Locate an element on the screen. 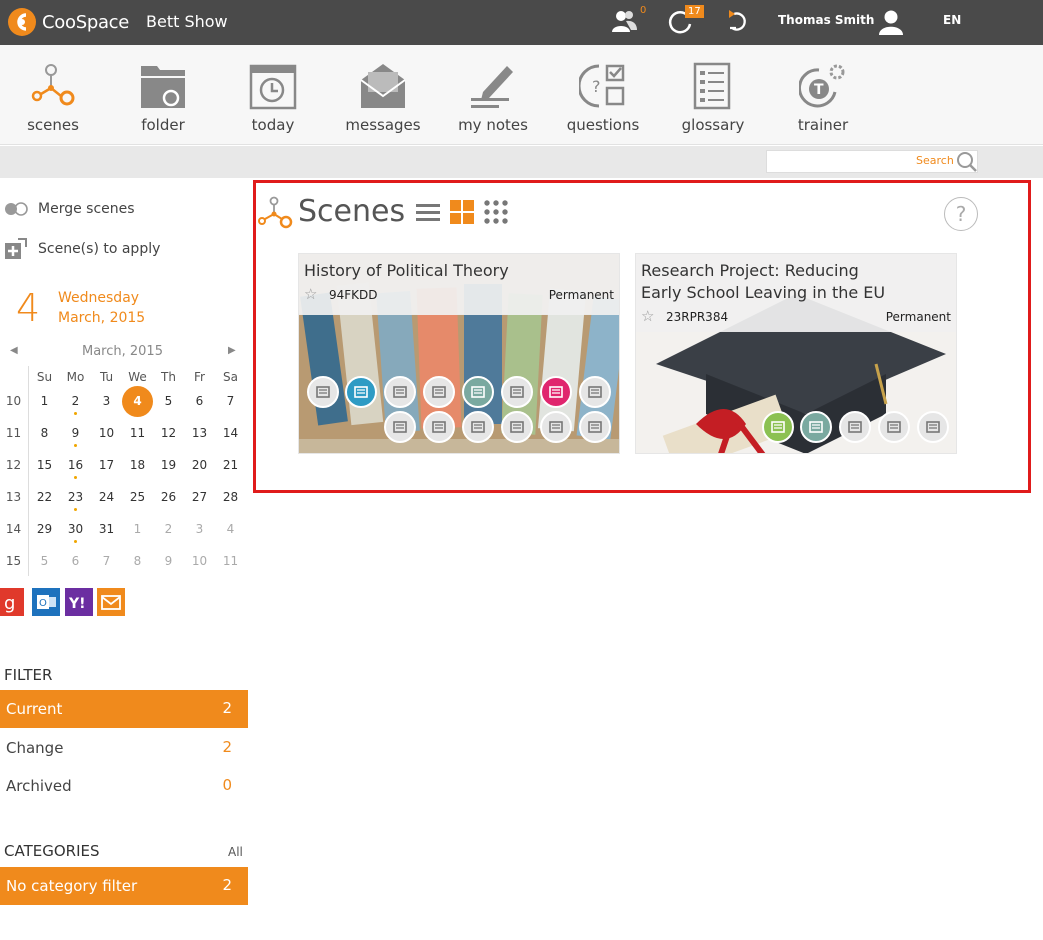  users-button: 0 is located at coordinates (628, 20).